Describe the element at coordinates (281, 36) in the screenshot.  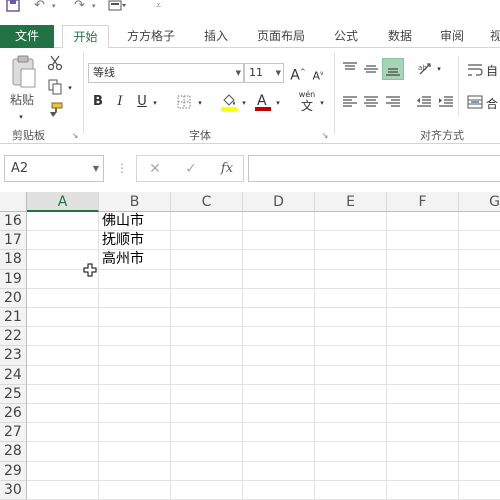
I see `tab-page-layout: 页面布局` at that location.